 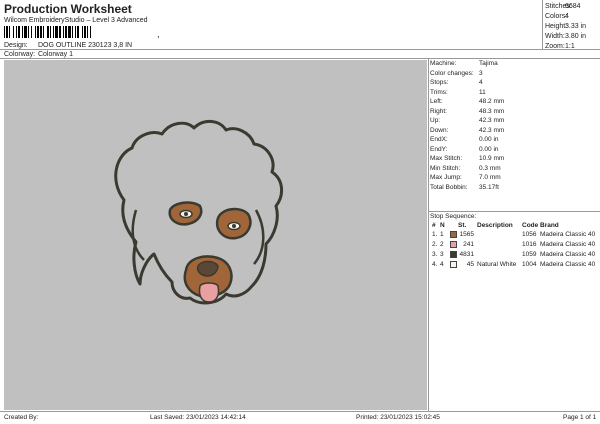 I want to click on summary-label: Zoom:, so click(x=555, y=46).